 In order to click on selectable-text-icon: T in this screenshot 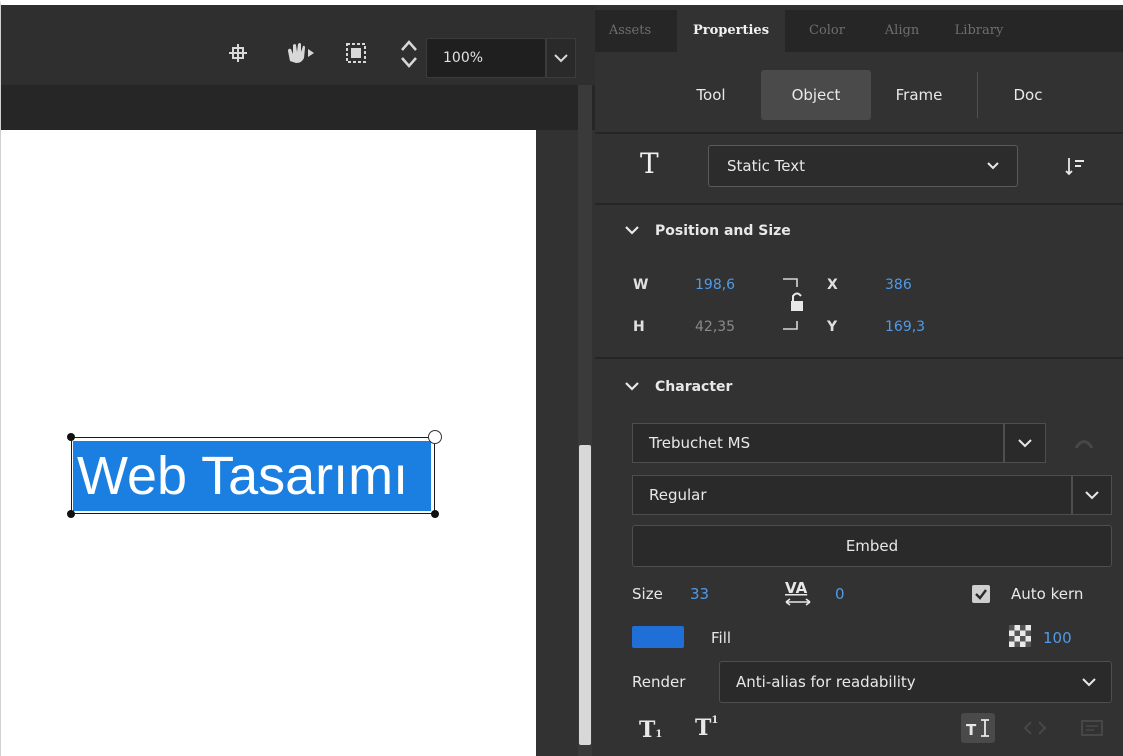, I will do `click(977, 729)`.